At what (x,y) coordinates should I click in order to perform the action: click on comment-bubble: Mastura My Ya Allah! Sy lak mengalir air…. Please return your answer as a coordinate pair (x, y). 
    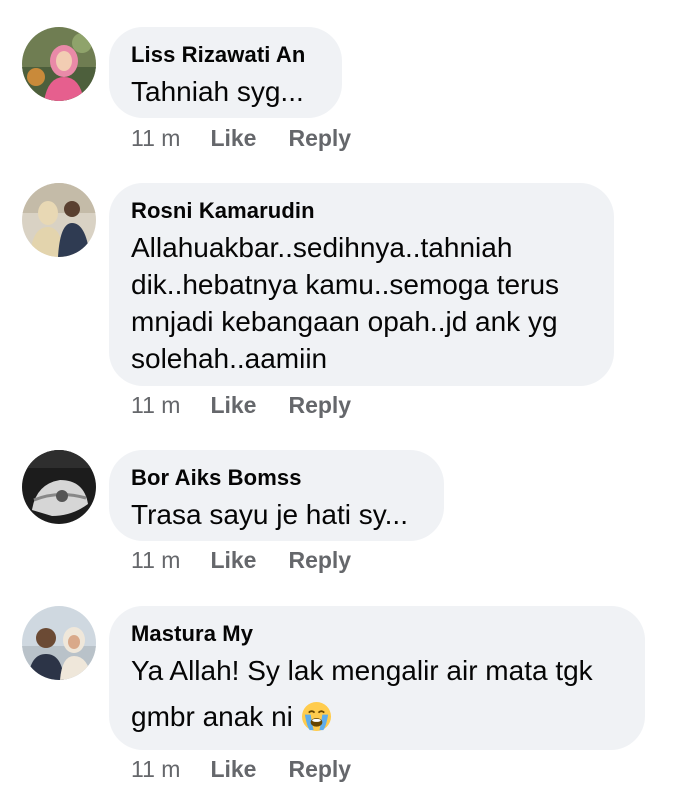
    Looking at the image, I should click on (377, 678).